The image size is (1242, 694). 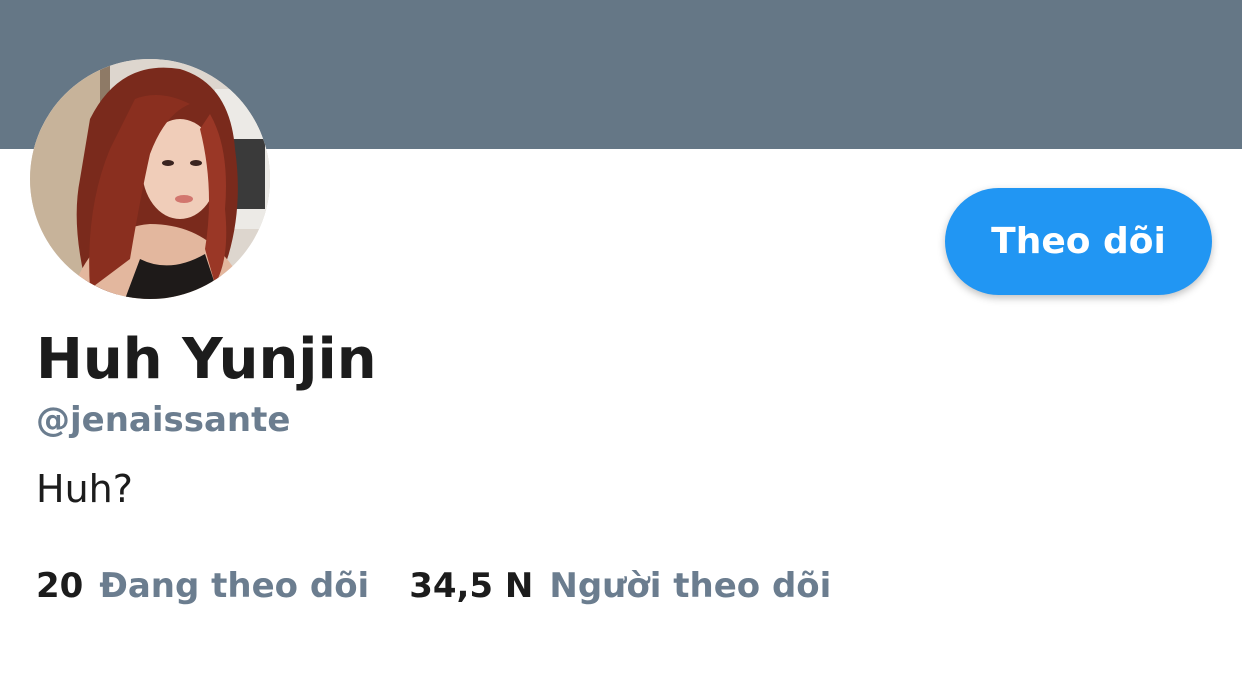 I want to click on profile-stats: 20 Đang theo dõi 34,5 N Người theo dõi, so click(x=433, y=586).